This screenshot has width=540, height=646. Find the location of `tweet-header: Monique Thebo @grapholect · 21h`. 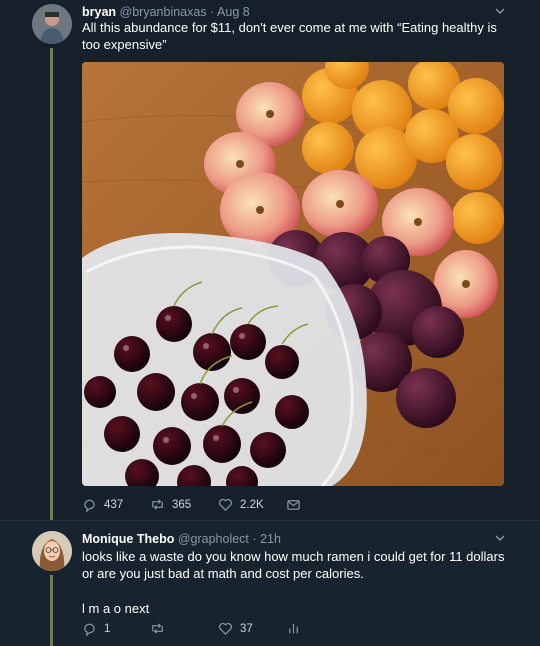

tweet-header: Monique Thebo @grapholect · 21h is located at coordinates (181, 539).